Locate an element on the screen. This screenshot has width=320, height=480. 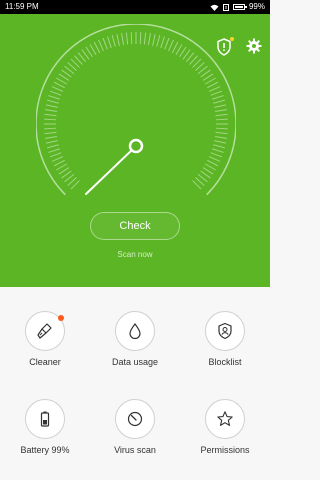
tool-cleaner: Cleaner is located at coordinates (45, 327).